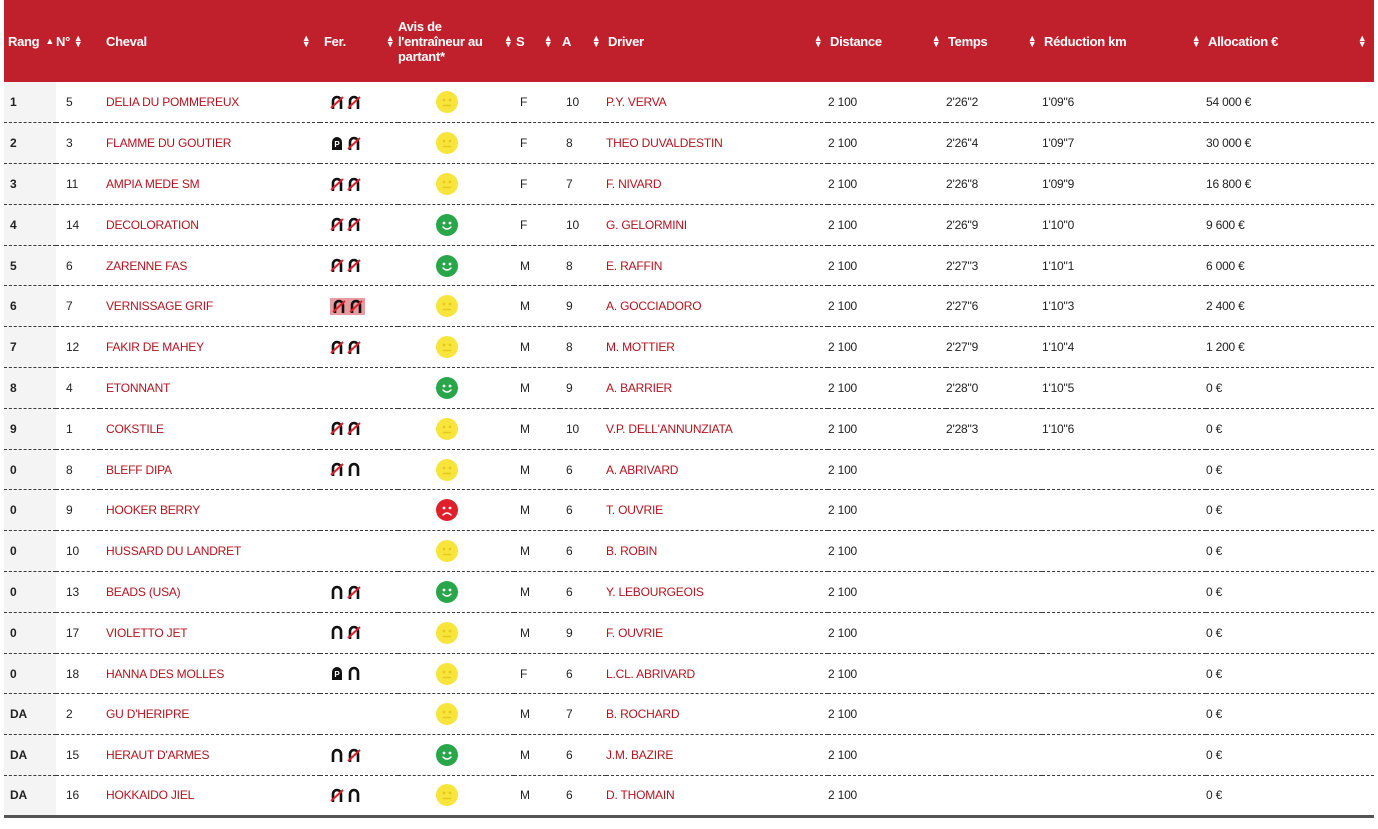 This screenshot has width=1378, height=829. I want to click on fer-cell: P, so click(359, 673).